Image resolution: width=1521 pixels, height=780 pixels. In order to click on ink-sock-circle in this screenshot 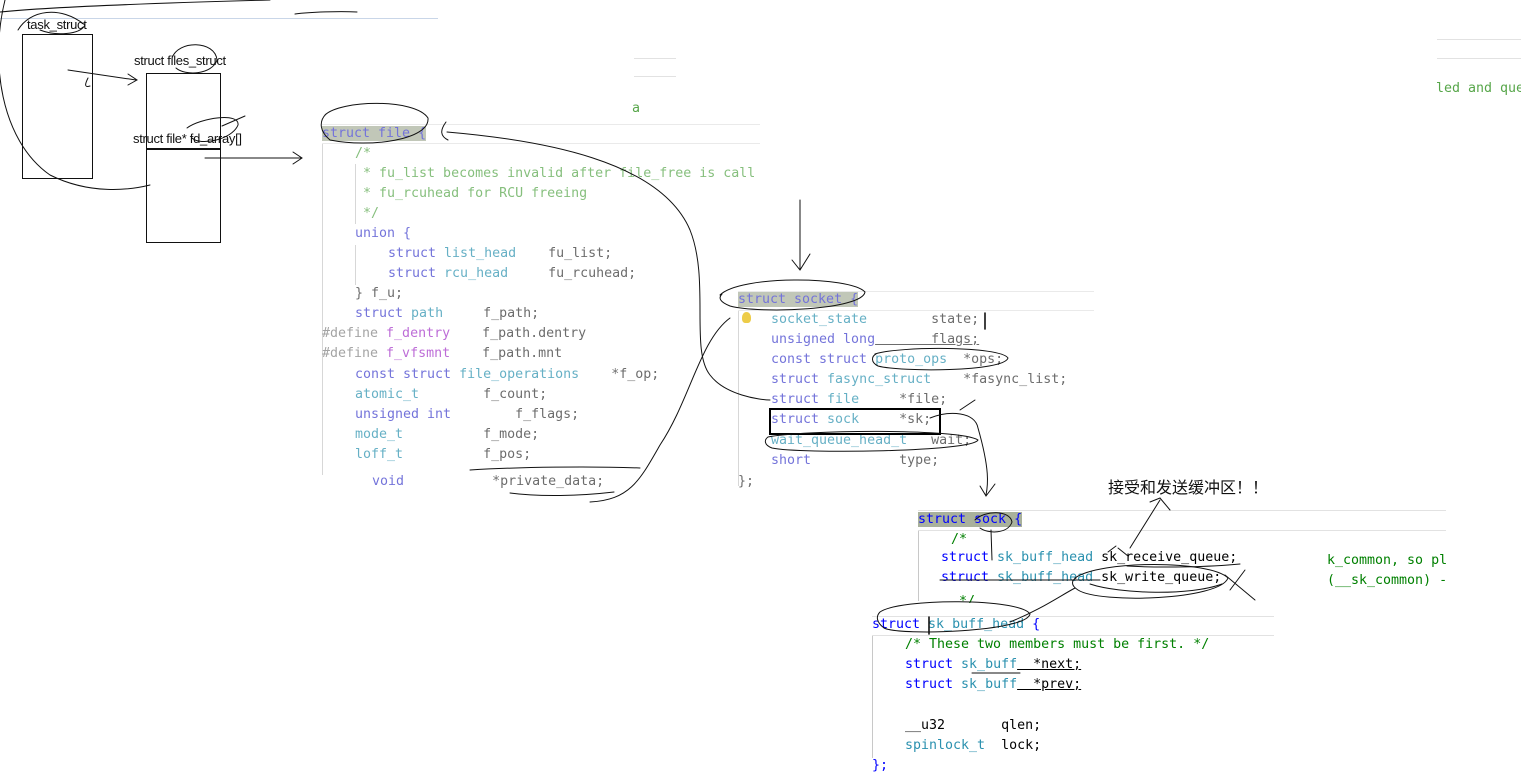, I will do `click(993, 522)`.